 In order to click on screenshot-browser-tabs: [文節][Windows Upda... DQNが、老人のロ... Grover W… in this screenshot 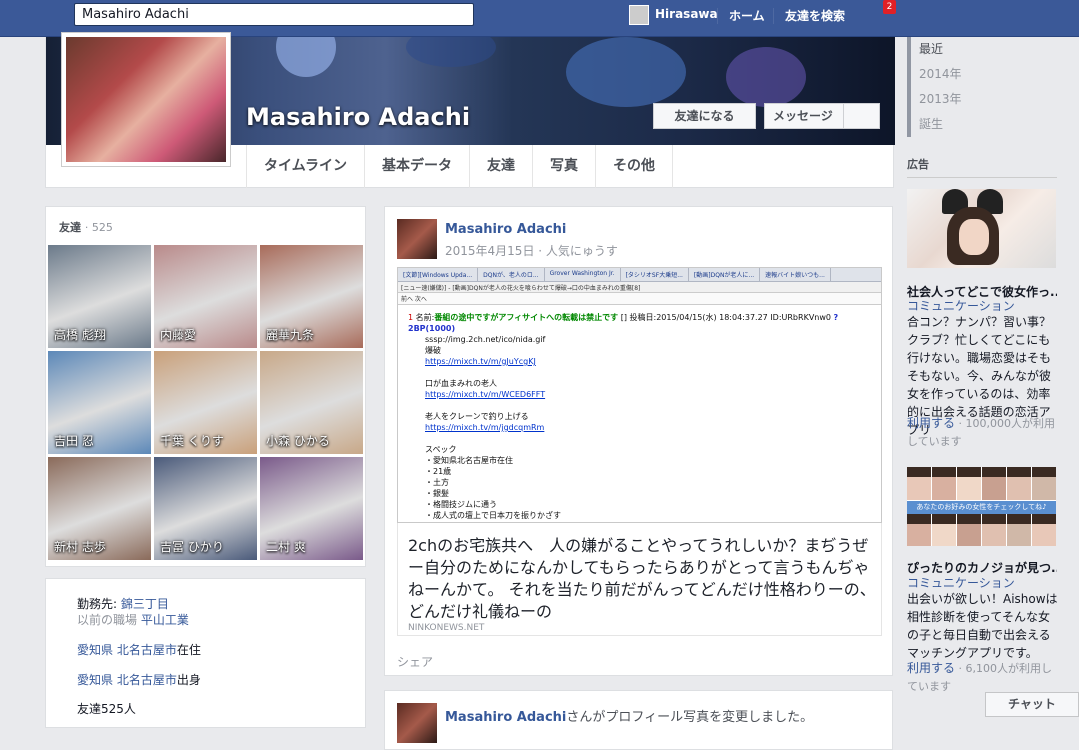, I will do `click(639, 275)`.